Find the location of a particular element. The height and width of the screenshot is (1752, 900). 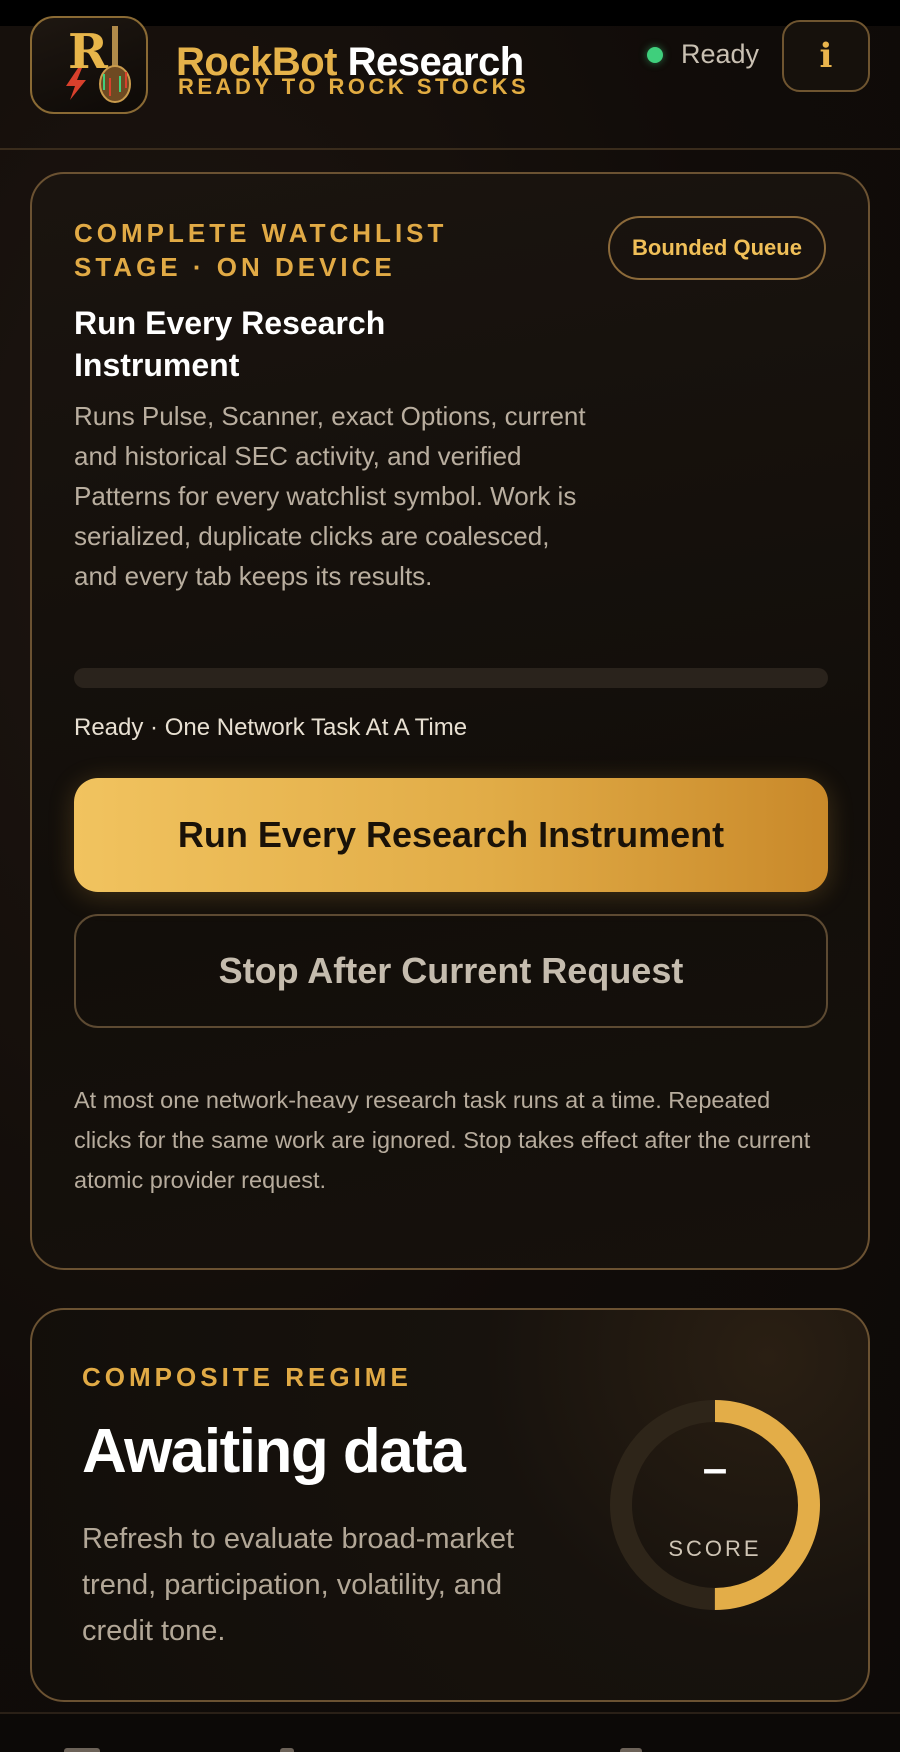

status-indicator-icon is located at coordinates (655, 55).